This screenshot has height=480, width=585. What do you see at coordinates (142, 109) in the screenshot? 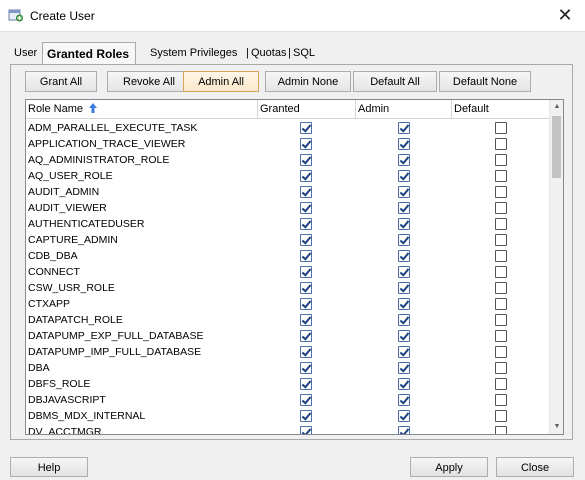
I see `column-header-role-name: Role Name` at bounding box center [142, 109].